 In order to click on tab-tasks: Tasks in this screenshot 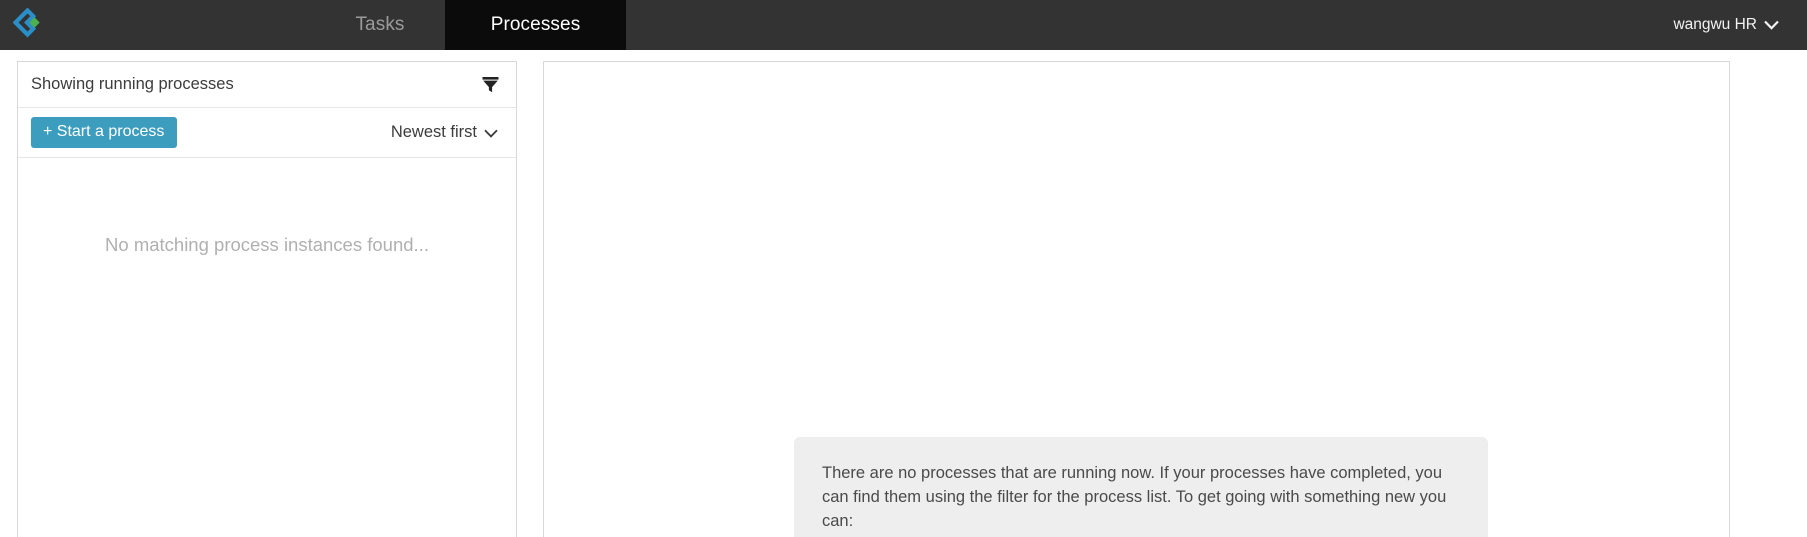, I will do `click(380, 25)`.